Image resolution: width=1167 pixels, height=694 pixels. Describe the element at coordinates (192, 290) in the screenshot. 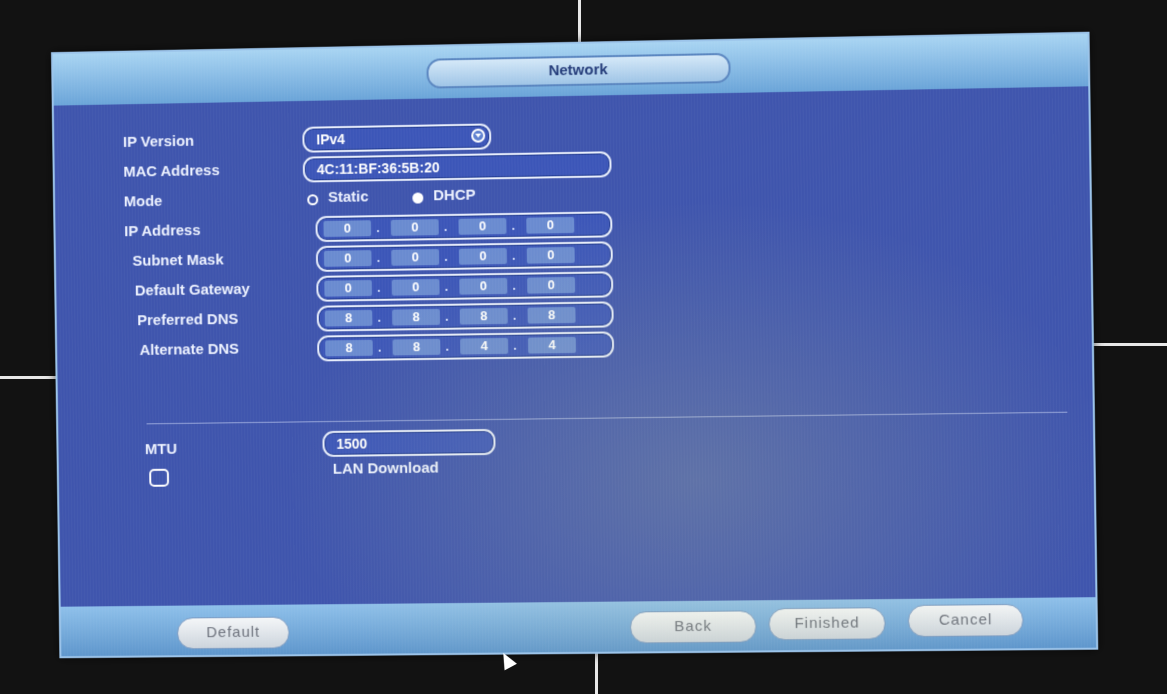

I see `default-gateway-label: Default Gateway` at that location.